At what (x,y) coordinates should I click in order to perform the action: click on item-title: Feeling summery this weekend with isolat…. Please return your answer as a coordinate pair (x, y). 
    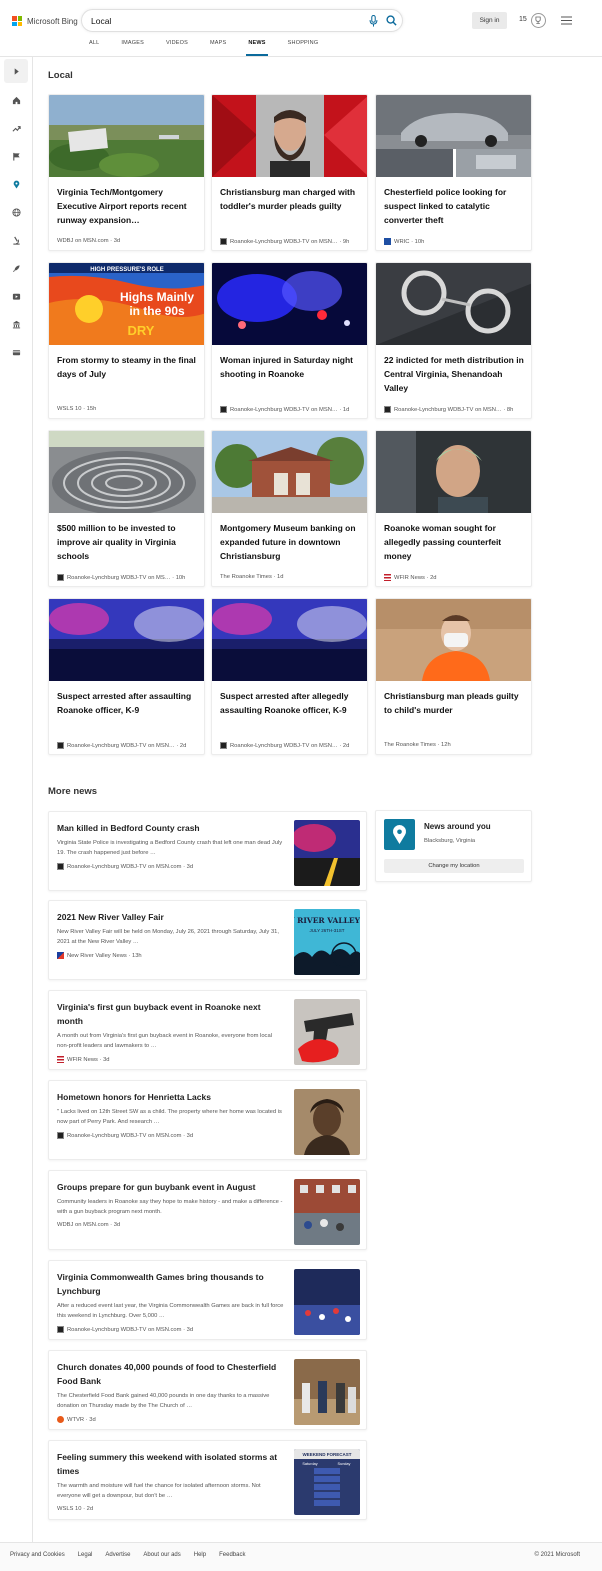
    Looking at the image, I should click on (169, 1464).